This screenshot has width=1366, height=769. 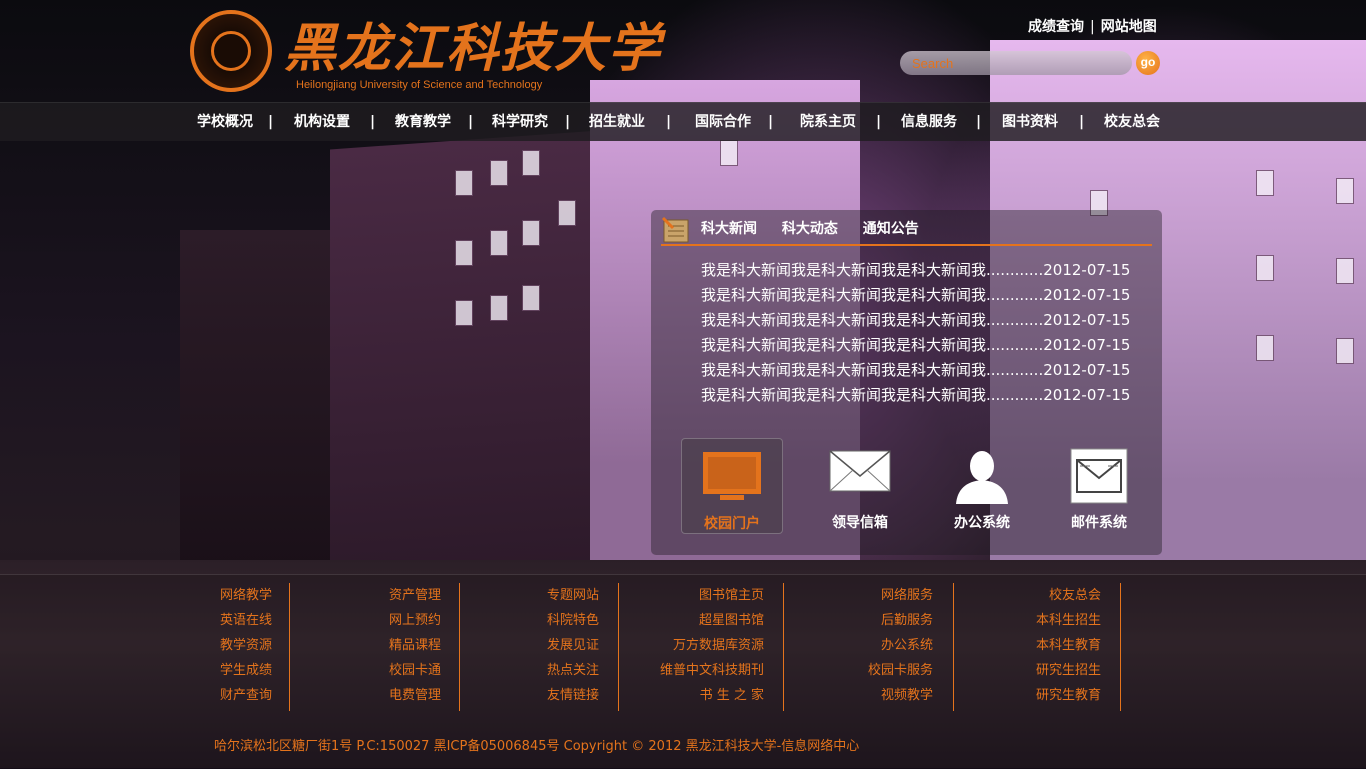 What do you see at coordinates (554, 620) in the screenshot?
I see `footer-link: 科院特色` at bounding box center [554, 620].